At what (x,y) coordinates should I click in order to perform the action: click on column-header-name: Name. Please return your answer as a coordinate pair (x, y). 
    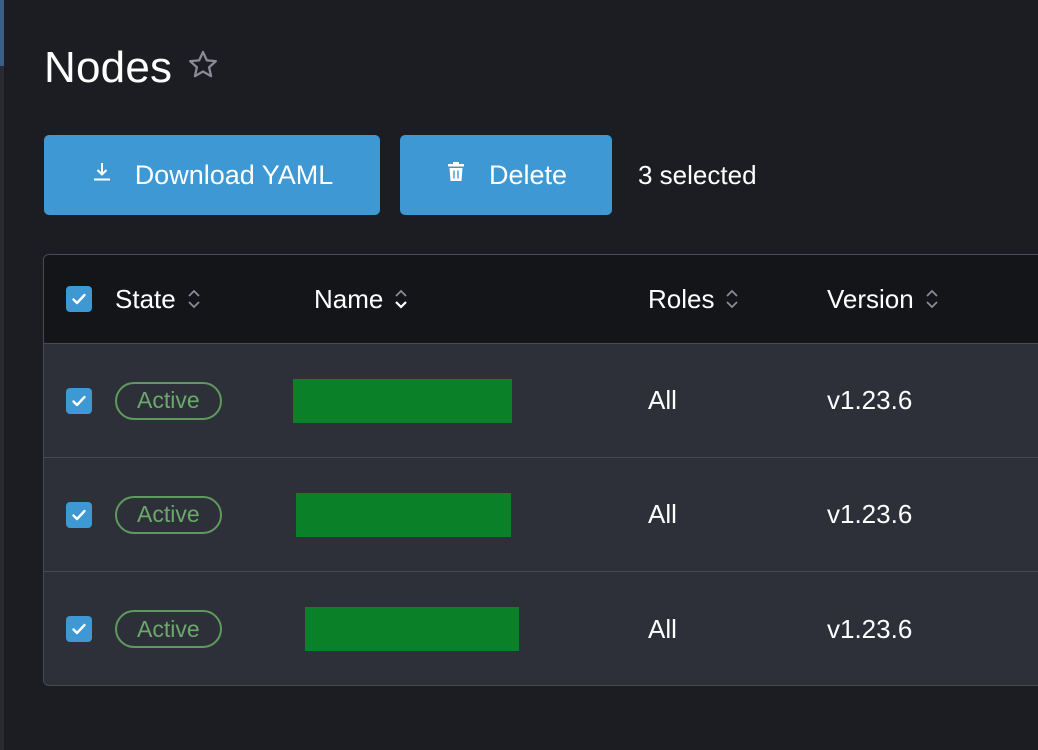
    Looking at the image, I should click on (361, 299).